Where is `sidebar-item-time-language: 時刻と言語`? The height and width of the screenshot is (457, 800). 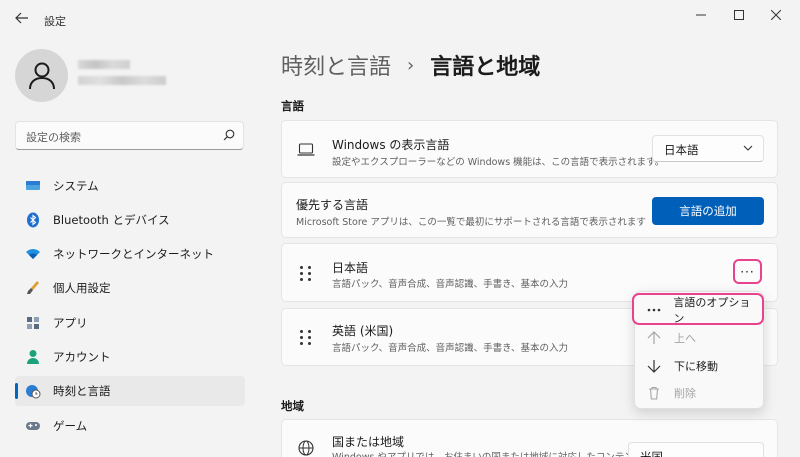
sidebar-item-time-language: 時刻と言語 is located at coordinates (130, 391).